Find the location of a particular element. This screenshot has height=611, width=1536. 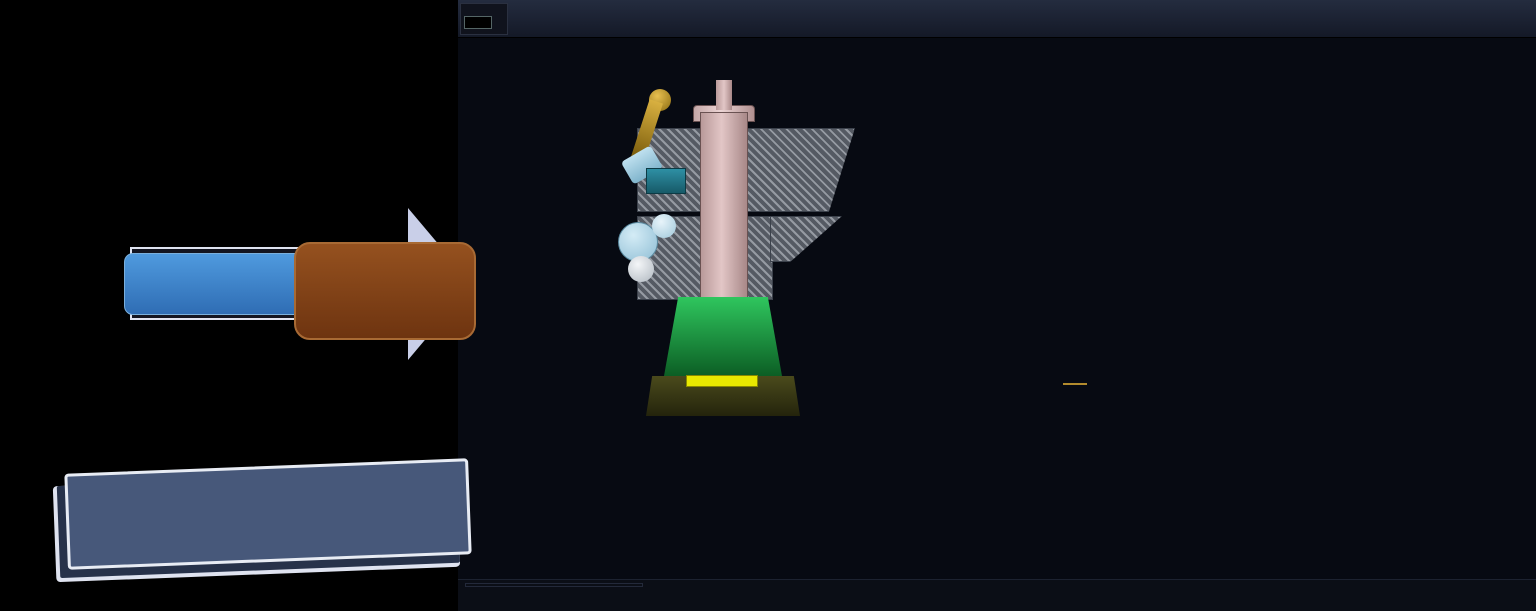

engine-stem is located at coordinates (724, 95).